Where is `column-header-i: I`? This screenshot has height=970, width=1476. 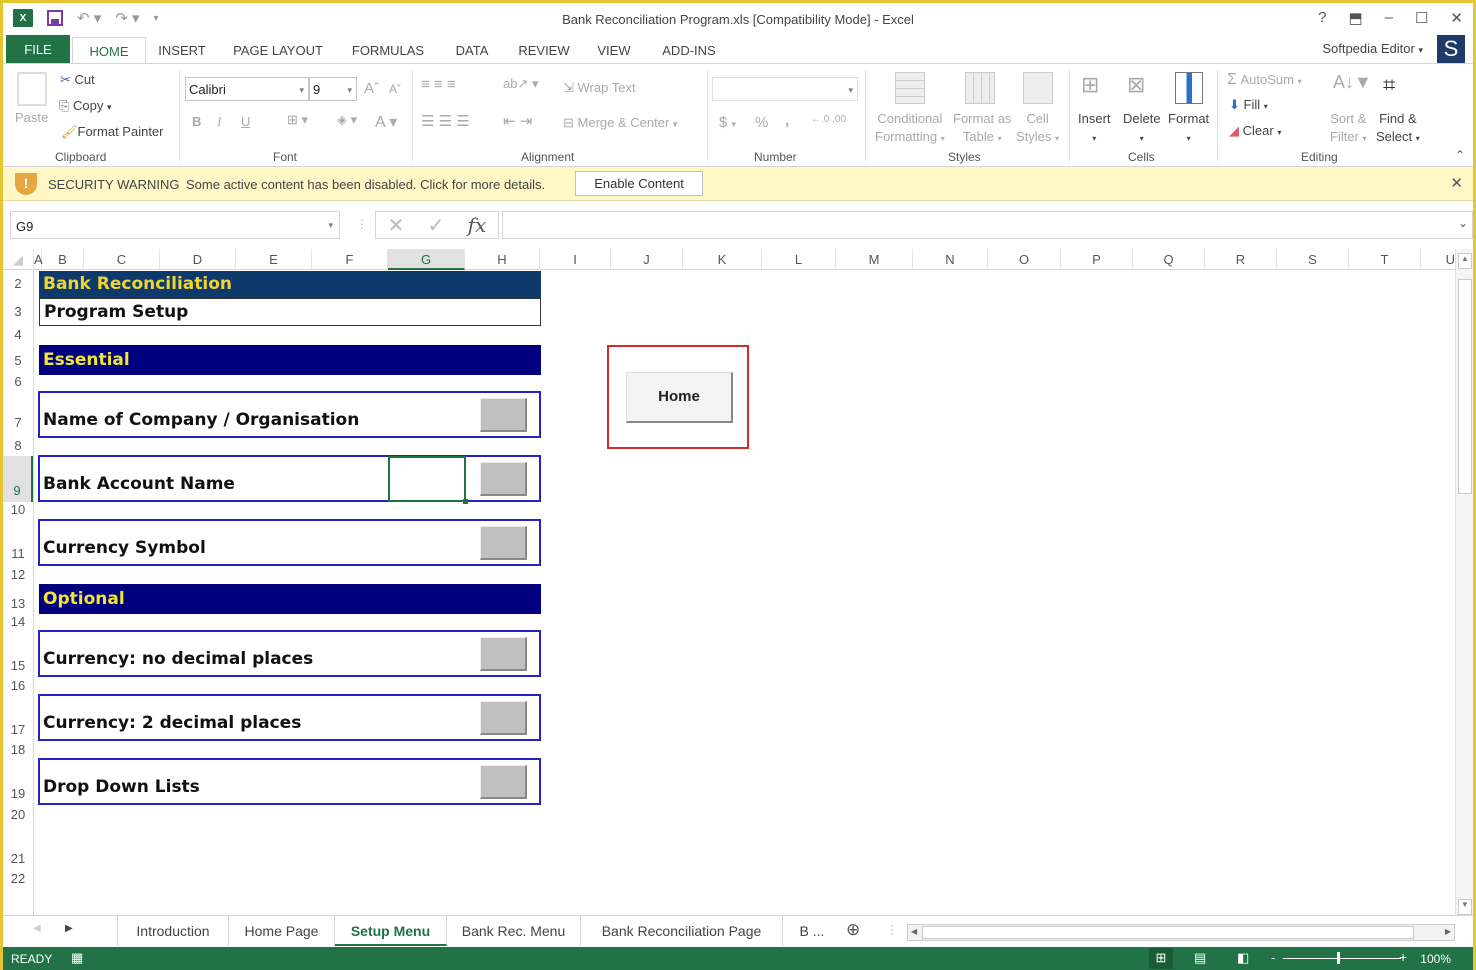
column-header-i: I is located at coordinates (575, 259).